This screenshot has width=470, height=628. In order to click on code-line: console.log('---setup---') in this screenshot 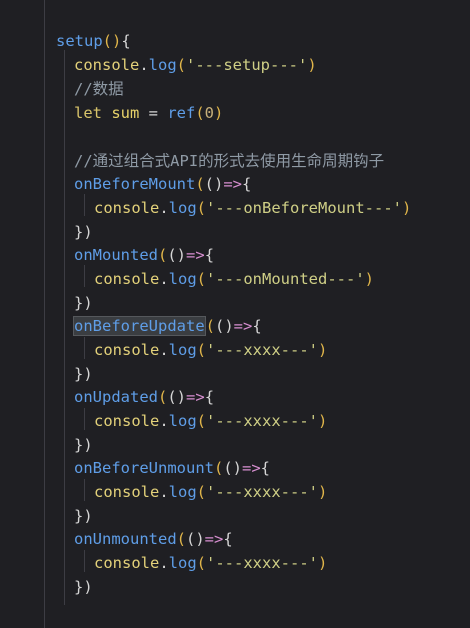, I will do `click(195, 65)`.